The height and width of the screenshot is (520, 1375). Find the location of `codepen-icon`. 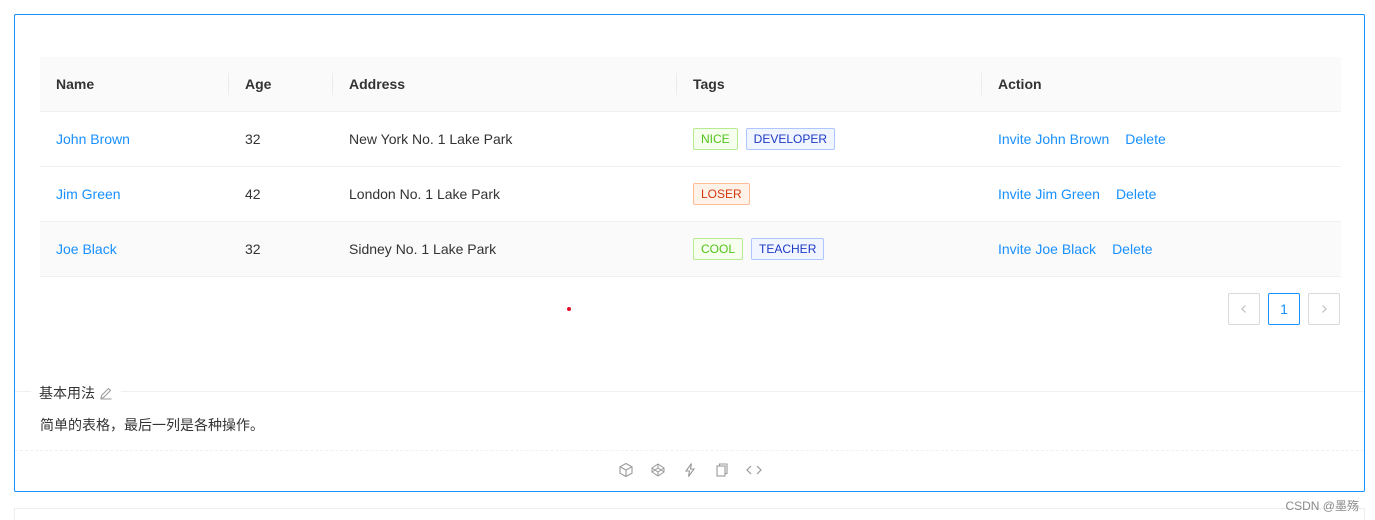

codepen-icon is located at coordinates (658, 470).